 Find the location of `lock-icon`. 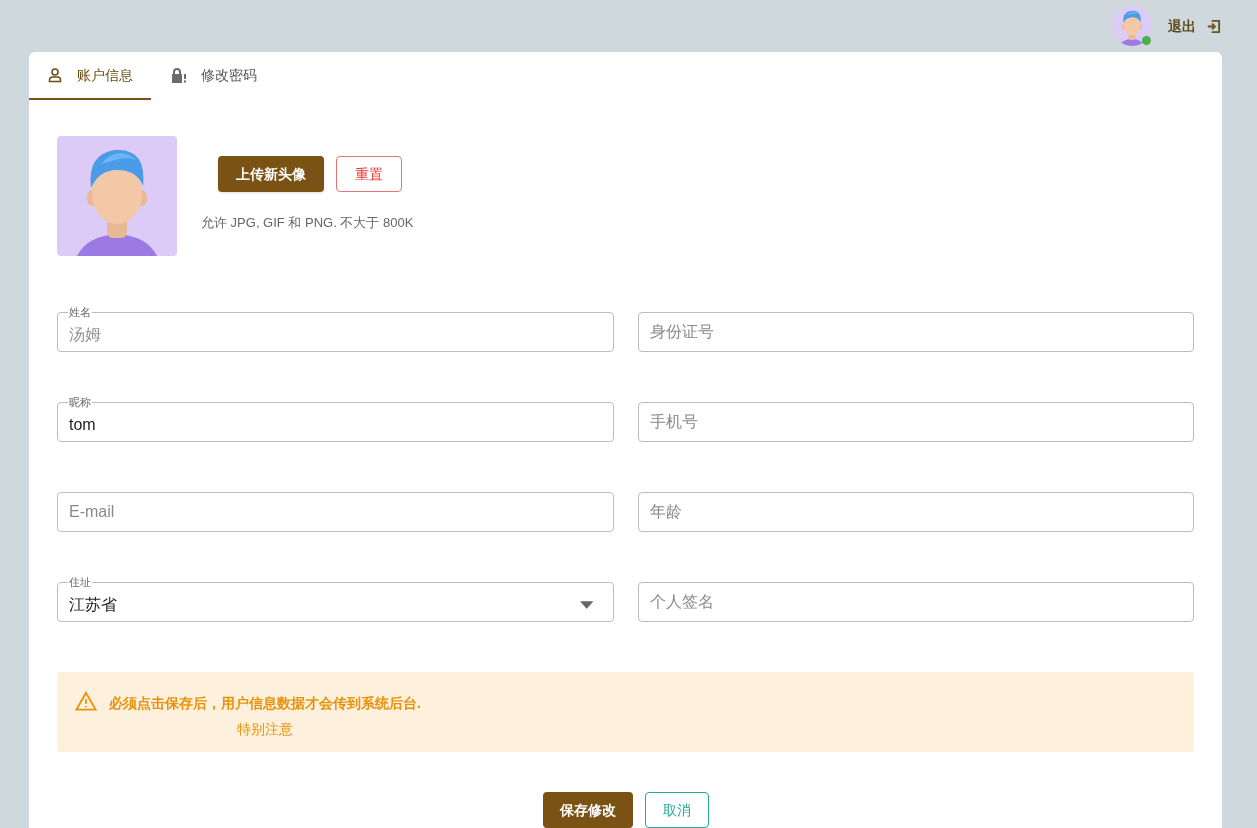

lock-icon is located at coordinates (178, 75).